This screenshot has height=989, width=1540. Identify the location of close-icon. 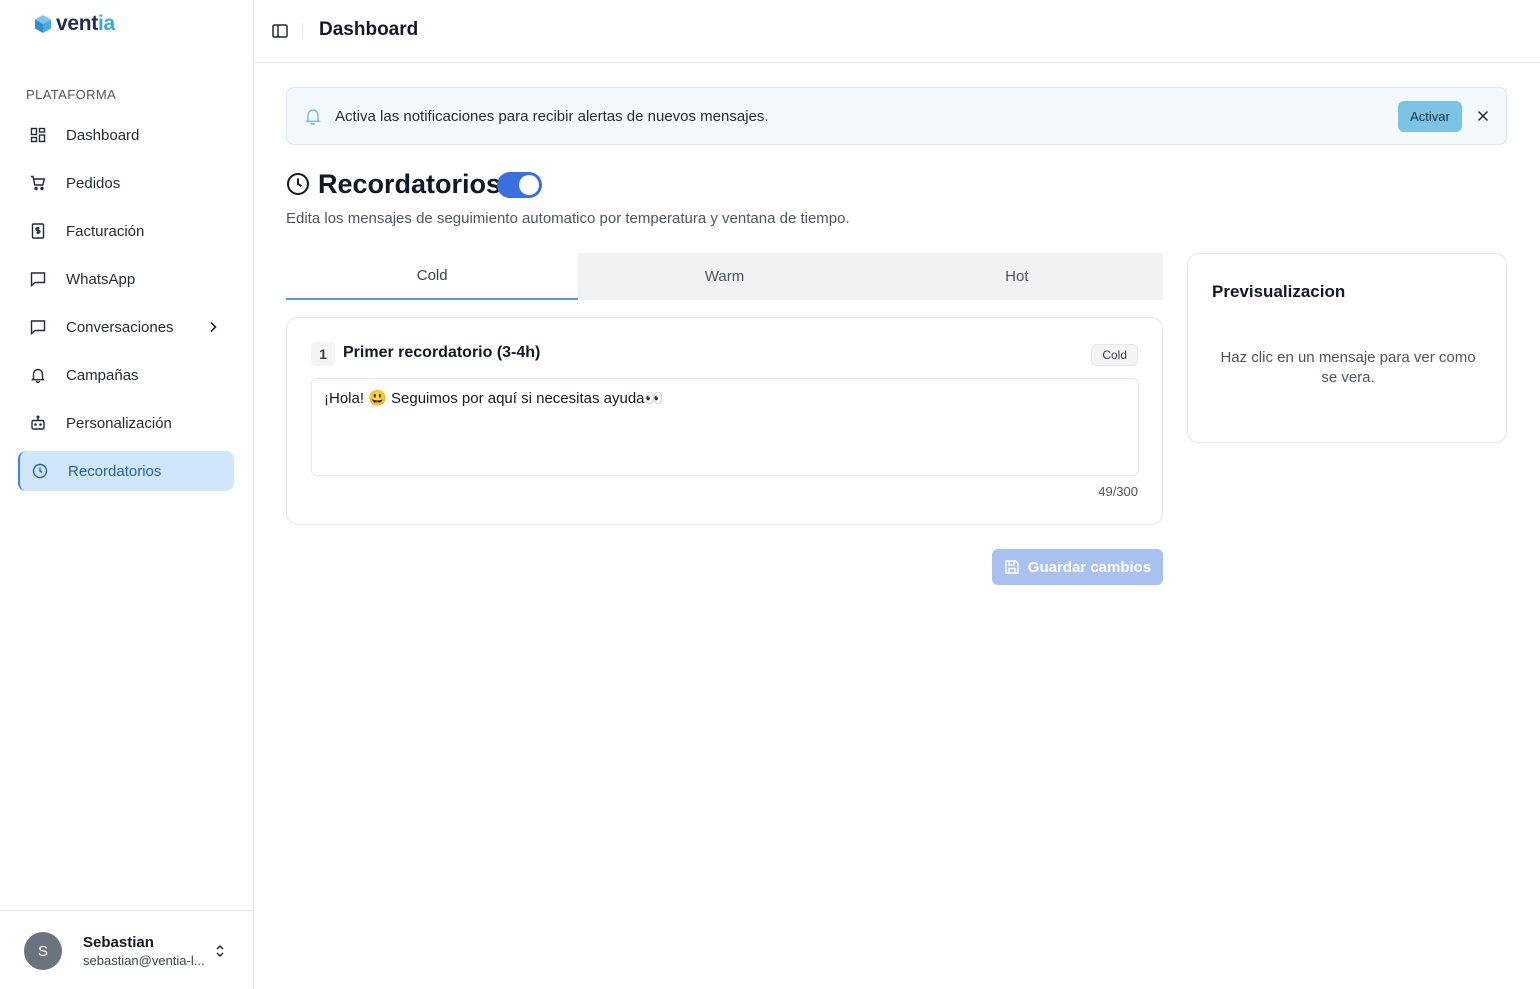
(1483, 116).